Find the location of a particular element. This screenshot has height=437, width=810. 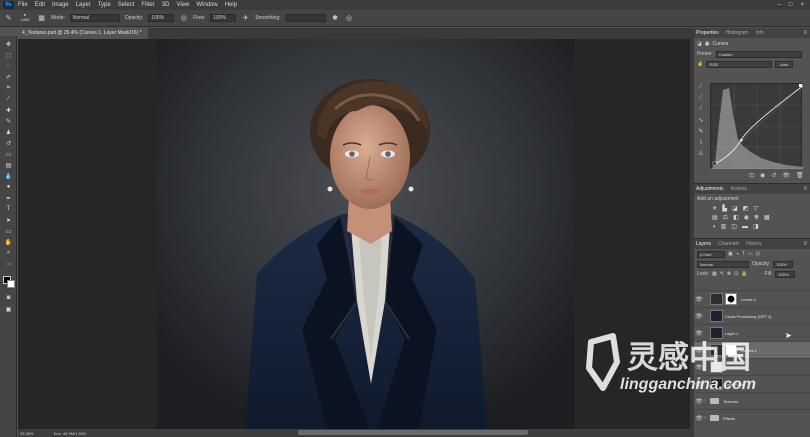

vibrance-icon: ▽ is located at coordinates (755, 208).